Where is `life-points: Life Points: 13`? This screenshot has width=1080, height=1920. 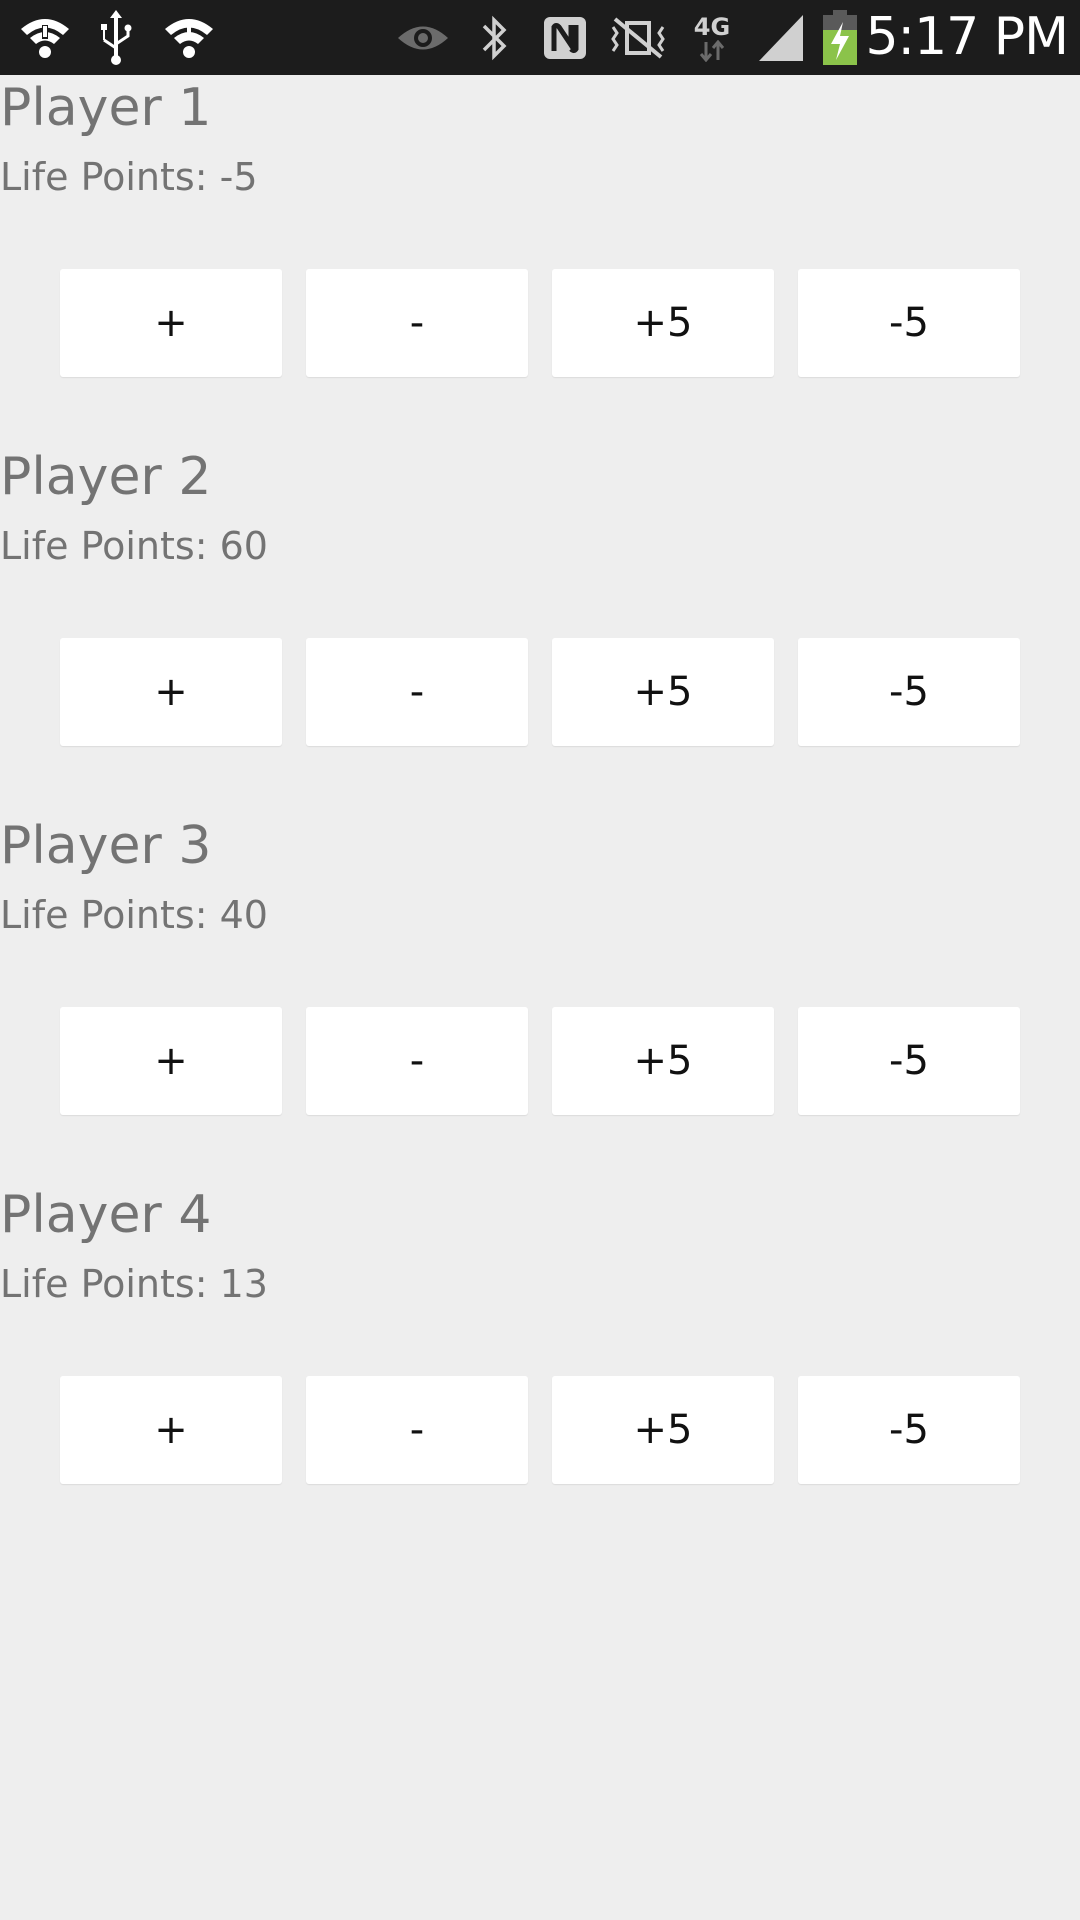
life-points: Life Points: 13 is located at coordinates (134, 1284).